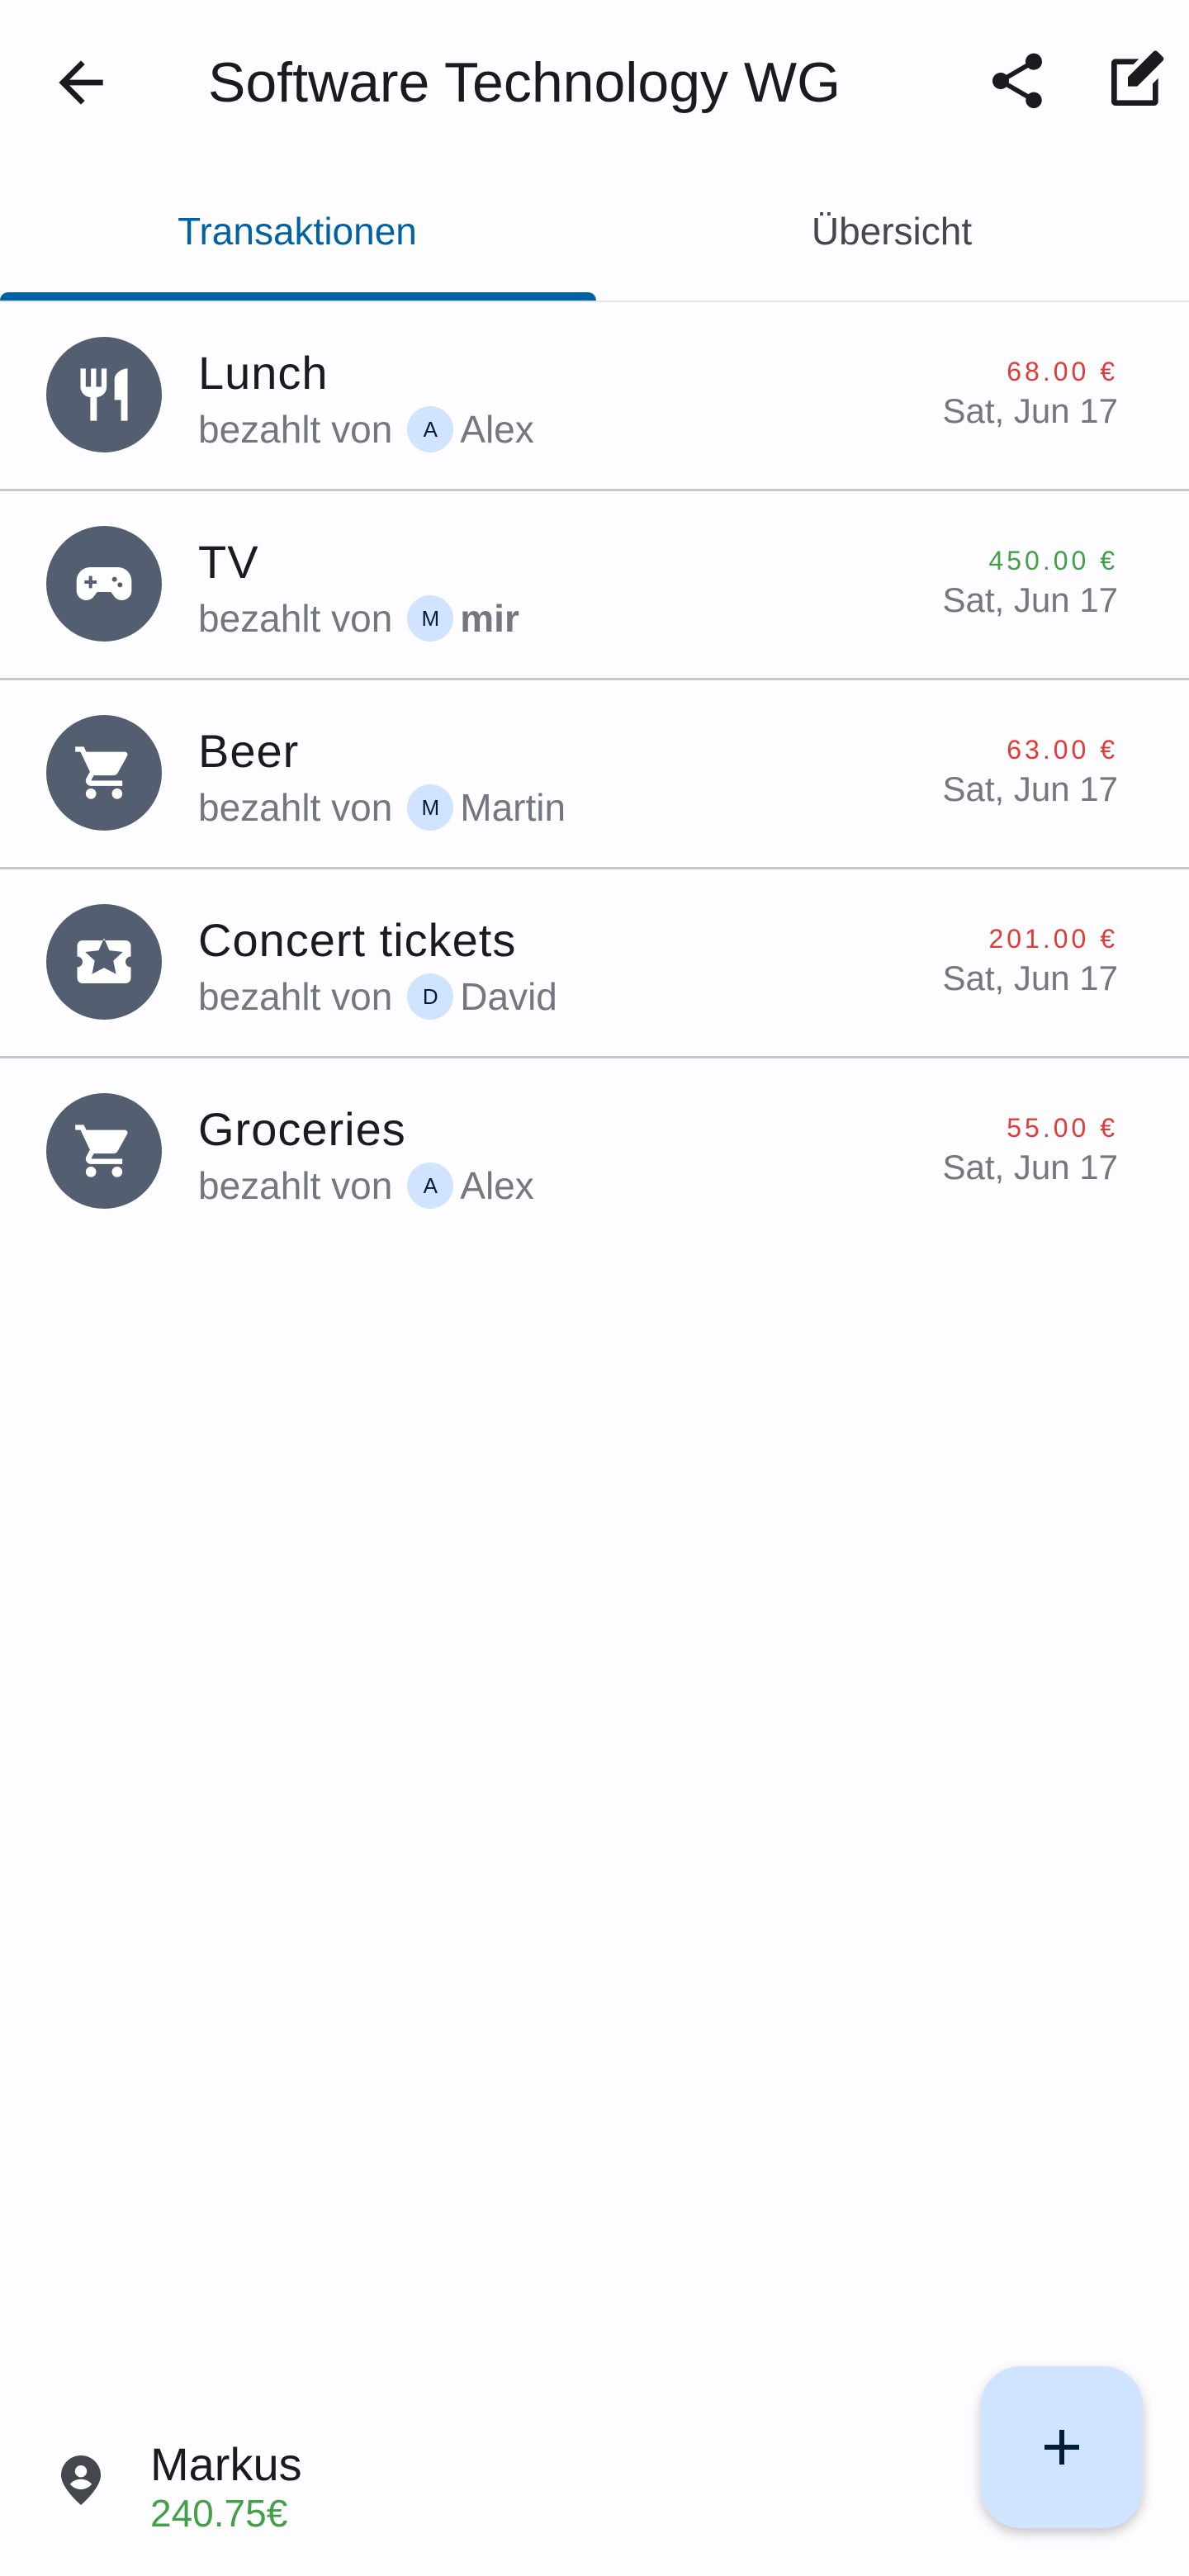 The width and height of the screenshot is (1189, 2576). What do you see at coordinates (219, 2513) in the screenshot?
I see `current-user-balance: 240.75€` at bounding box center [219, 2513].